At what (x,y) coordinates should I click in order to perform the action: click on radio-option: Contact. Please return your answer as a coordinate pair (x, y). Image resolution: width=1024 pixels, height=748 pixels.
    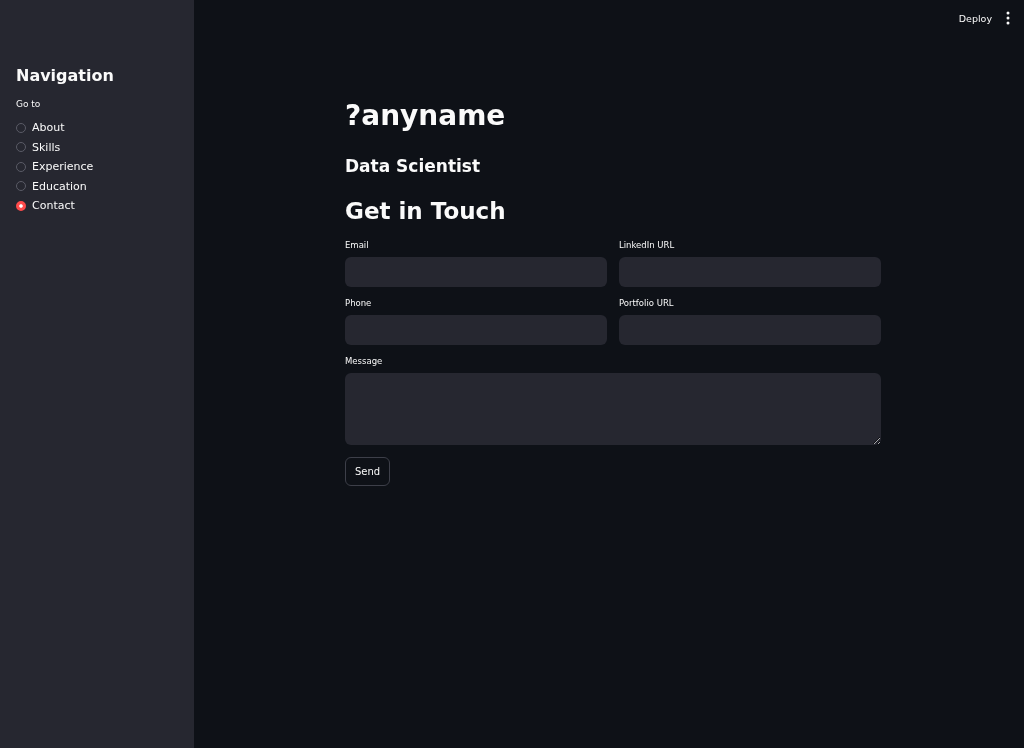
    Looking at the image, I should click on (97, 206).